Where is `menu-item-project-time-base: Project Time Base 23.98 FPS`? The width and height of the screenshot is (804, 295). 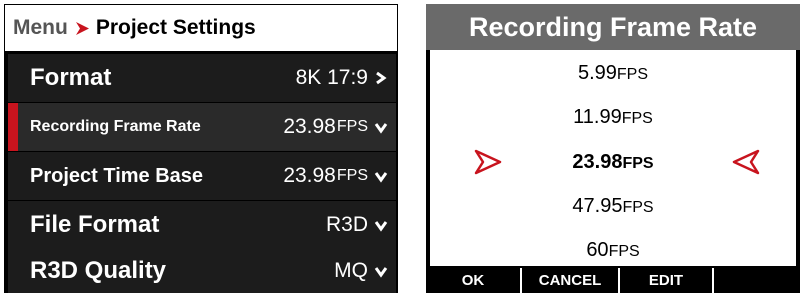
menu-item-project-time-base: Project Time Base 23.98 FPS is located at coordinates (202, 176).